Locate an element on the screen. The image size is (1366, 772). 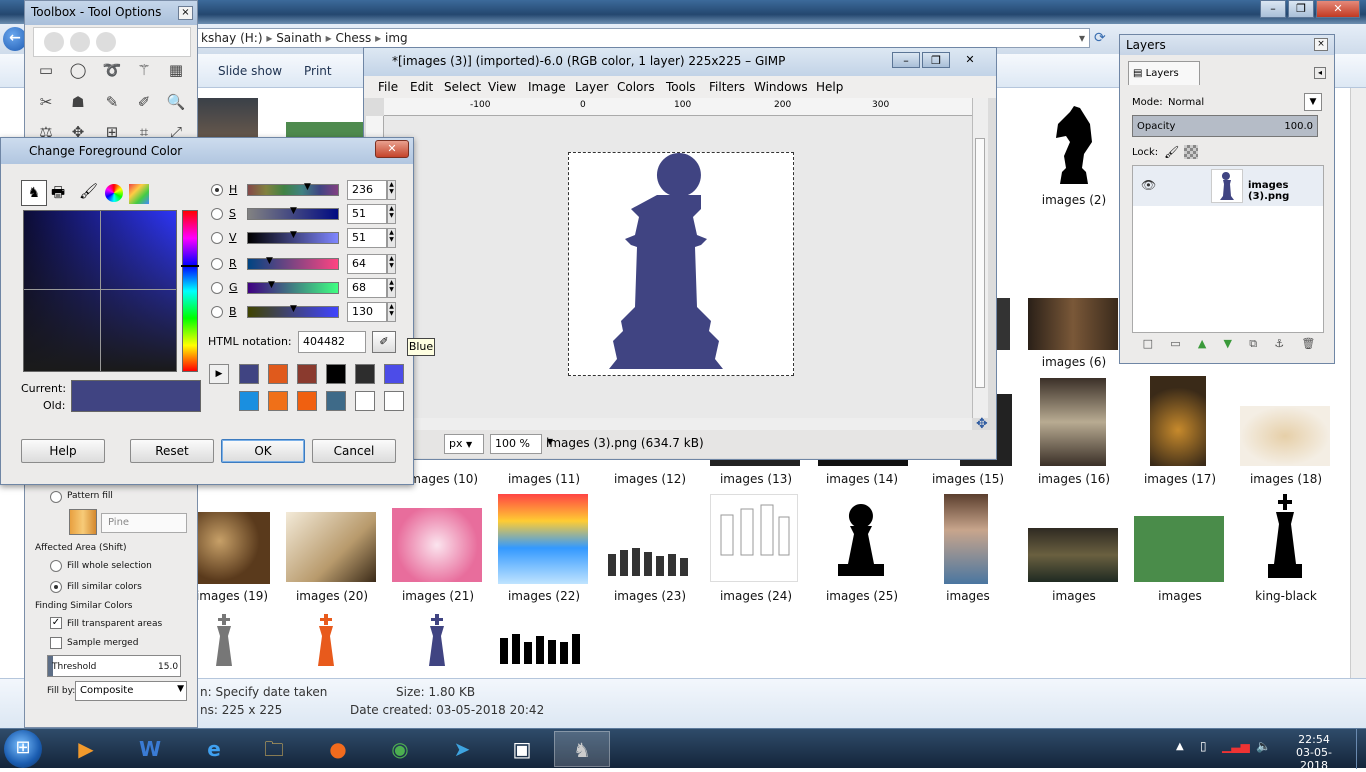
value-radio is located at coordinates (217, 238).